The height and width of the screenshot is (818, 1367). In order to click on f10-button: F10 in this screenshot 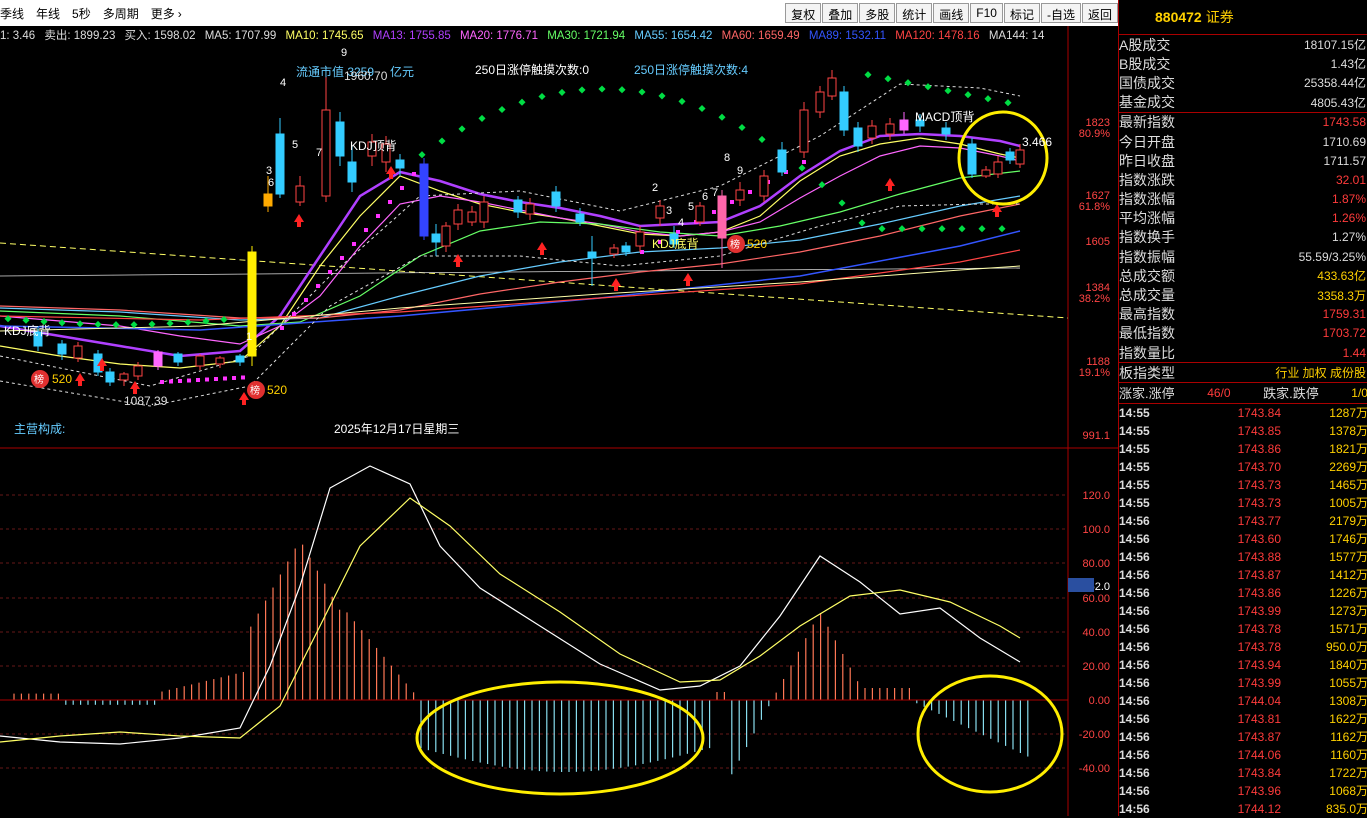, I will do `click(986, 13)`.